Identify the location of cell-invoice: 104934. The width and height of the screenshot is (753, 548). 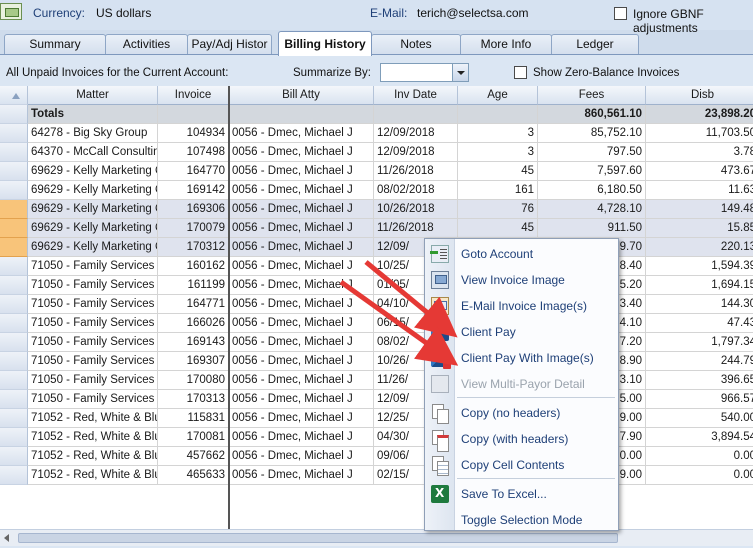
(193, 133).